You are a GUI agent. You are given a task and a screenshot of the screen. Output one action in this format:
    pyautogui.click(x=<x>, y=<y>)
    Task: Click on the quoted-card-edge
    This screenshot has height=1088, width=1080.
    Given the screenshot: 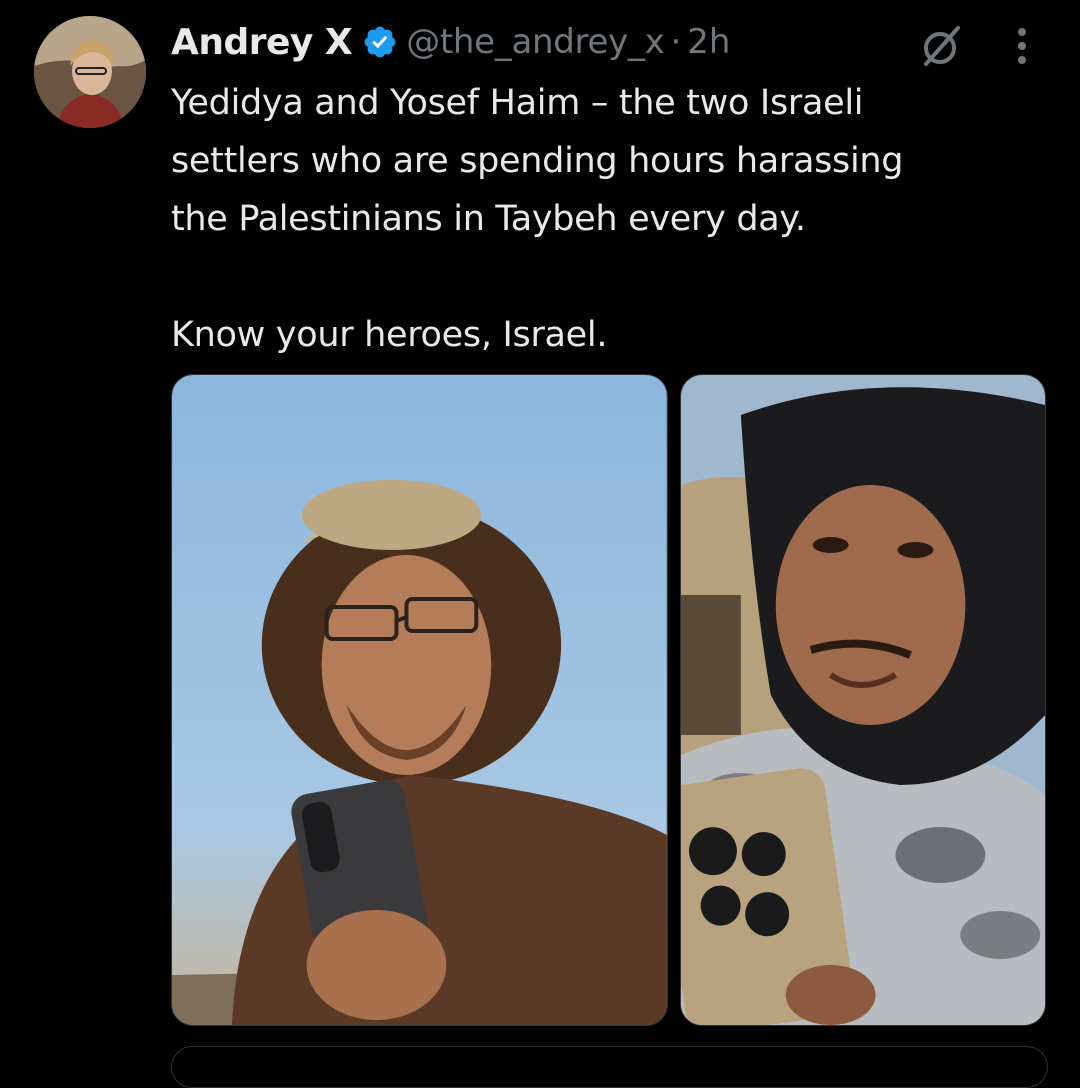 What is the action you would take?
    pyautogui.click(x=609, y=1067)
    